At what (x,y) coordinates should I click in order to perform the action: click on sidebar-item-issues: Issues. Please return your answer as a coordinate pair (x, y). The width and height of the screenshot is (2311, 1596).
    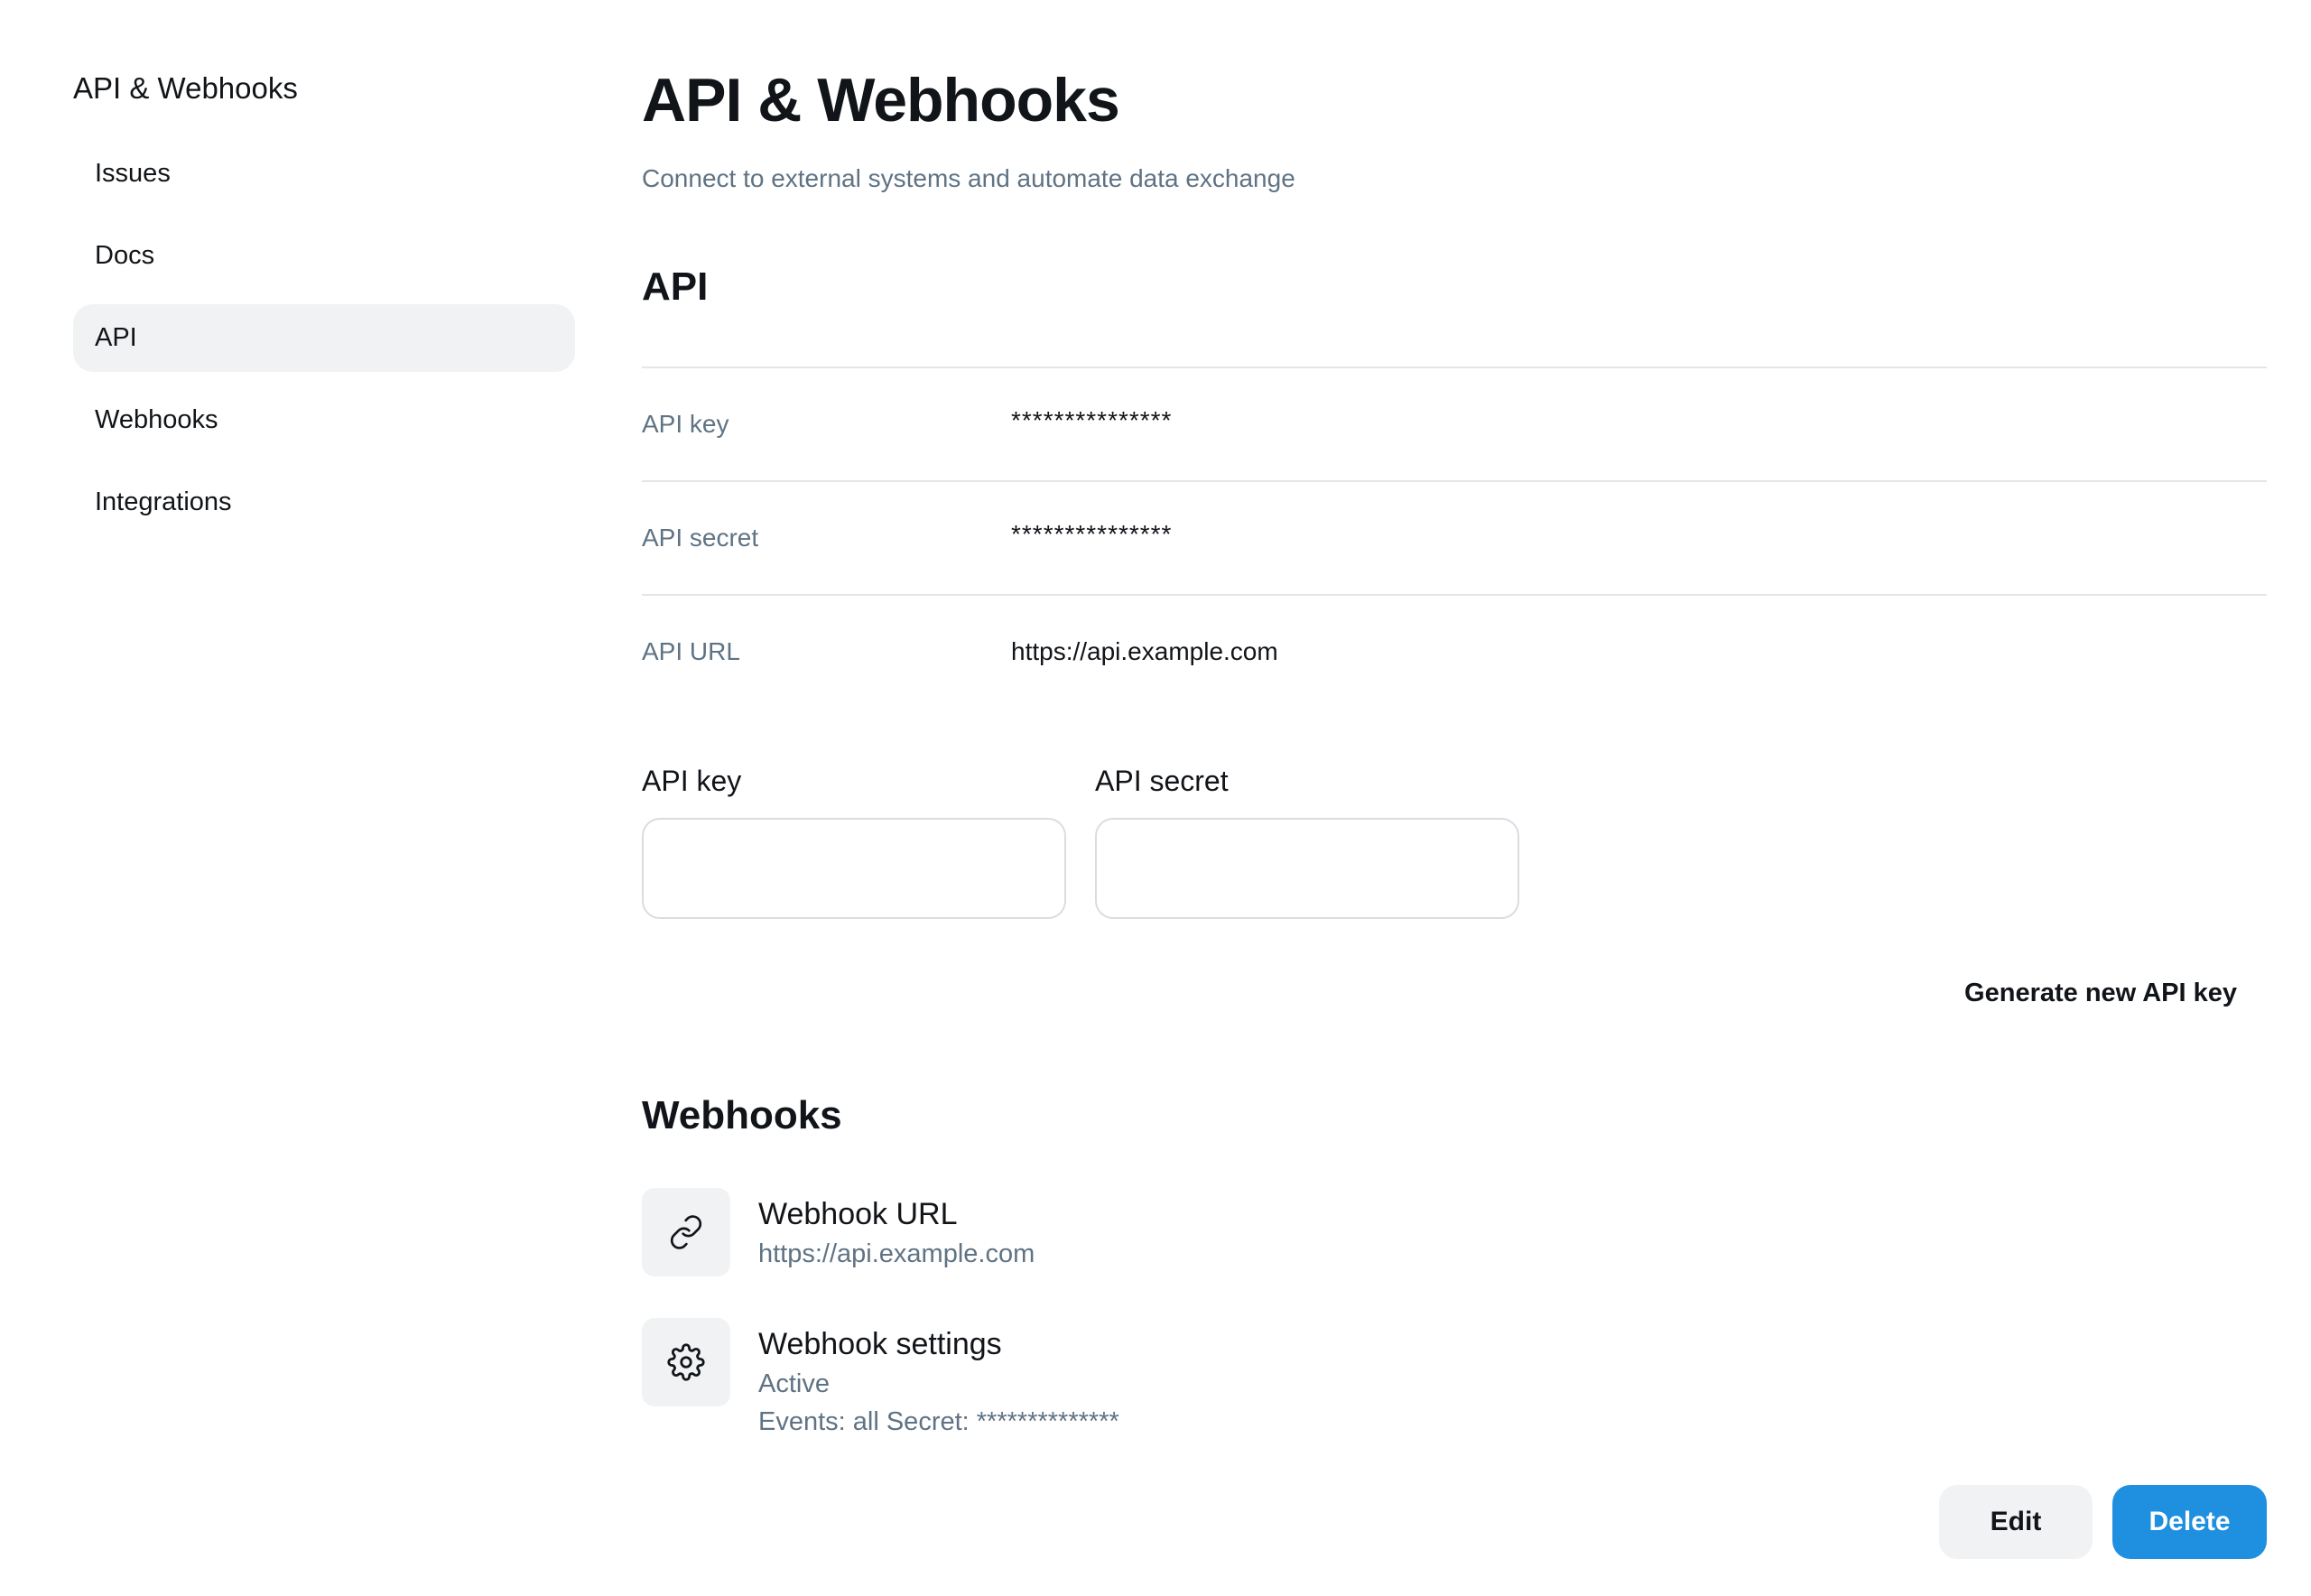
    Looking at the image, I should click on (324, 174).